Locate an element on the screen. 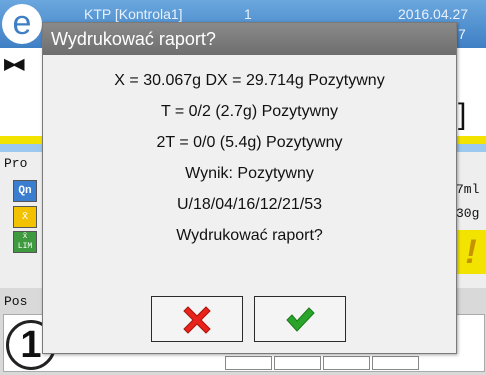 The height and width of the screenshot is (375, 486). unit-bracket: ] is located at coordinates (462, 114).